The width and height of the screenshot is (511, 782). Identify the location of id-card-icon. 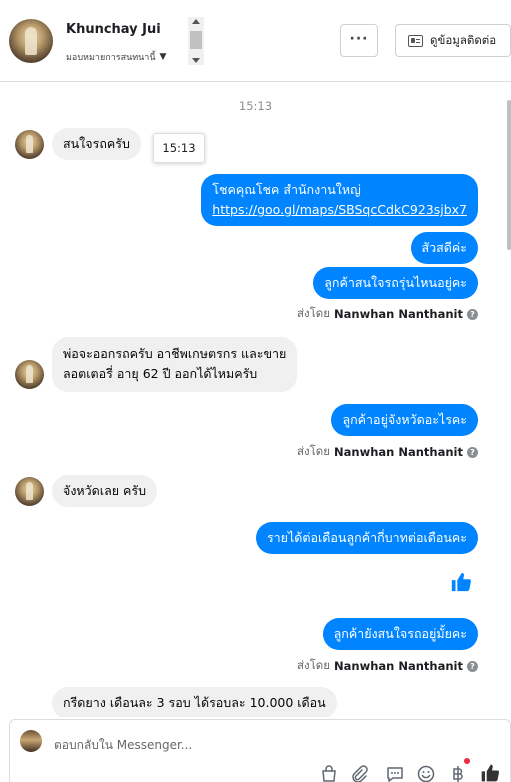
(415, 40).